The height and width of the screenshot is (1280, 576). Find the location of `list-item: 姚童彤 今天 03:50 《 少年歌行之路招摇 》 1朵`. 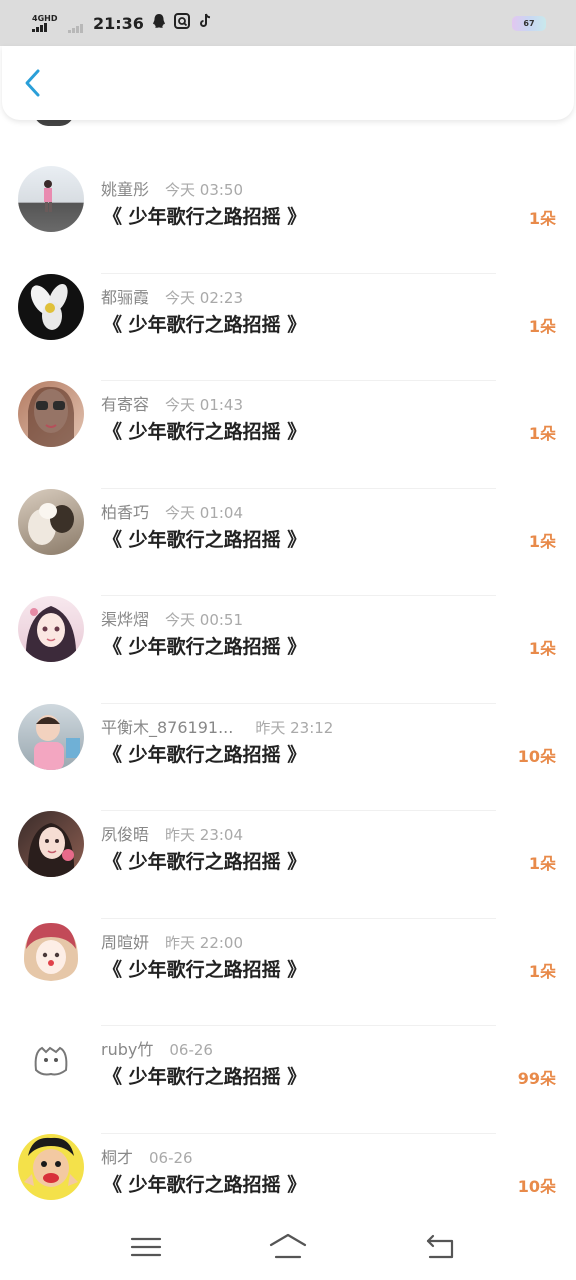

list-item: 姚童彤 今天 03:50 《 少年歌行之路招摇 》 1朵 is located at coordinates (288, 197).